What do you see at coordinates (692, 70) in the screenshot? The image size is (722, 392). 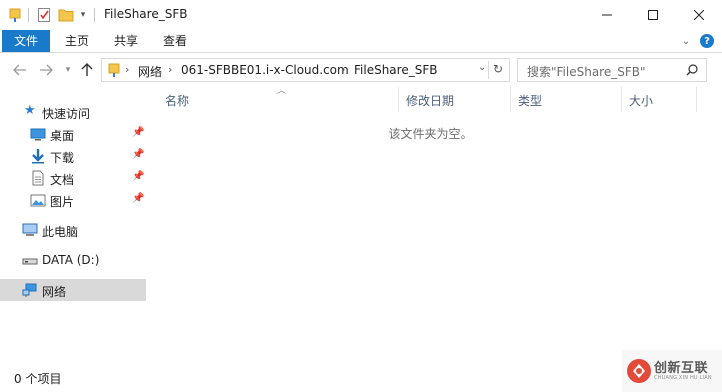 I see `search-icon` at bounding box center [692, 70].